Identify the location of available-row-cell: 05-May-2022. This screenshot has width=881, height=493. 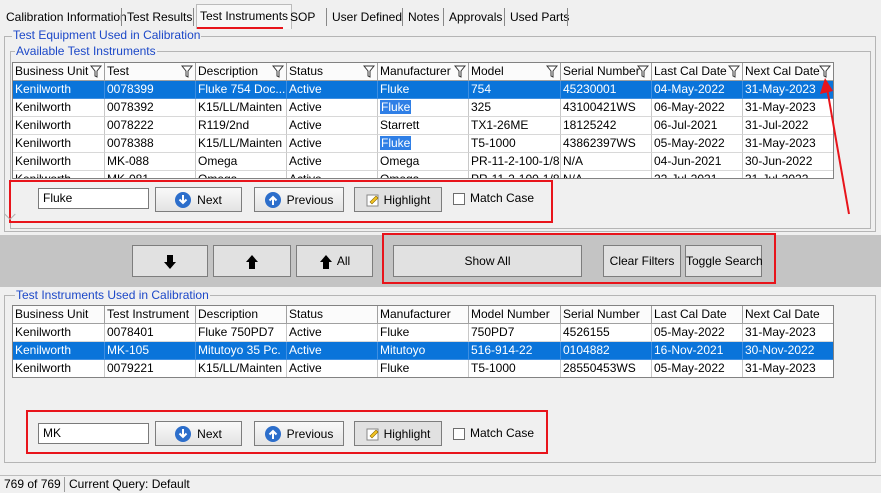
(697, 144).